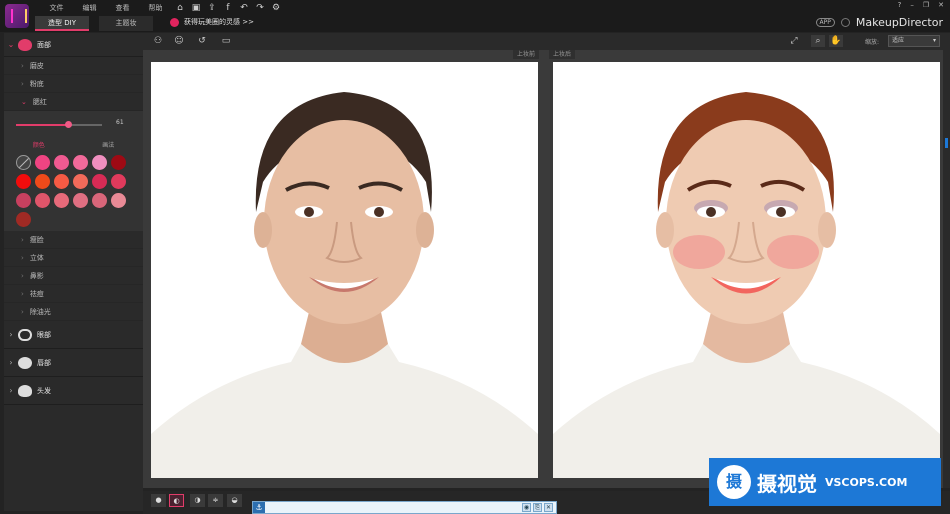 This screenshot has width=950, height=514. Describe the element at coordinates (946, 269) in the screenshot. I see `right-edge-bar` at that location.